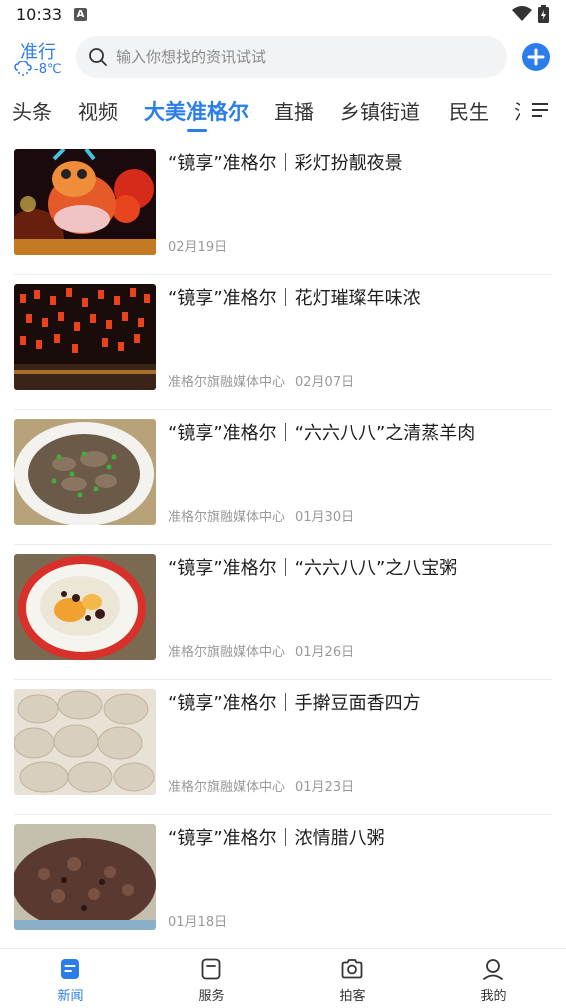 Image resolution: width=566 pixels, height=1008 pixels. Describe the element at coordinates (276, 838) in the screenshot. I see `news-title: “镜享”准格尔｜浓情腊八粥` at that location.